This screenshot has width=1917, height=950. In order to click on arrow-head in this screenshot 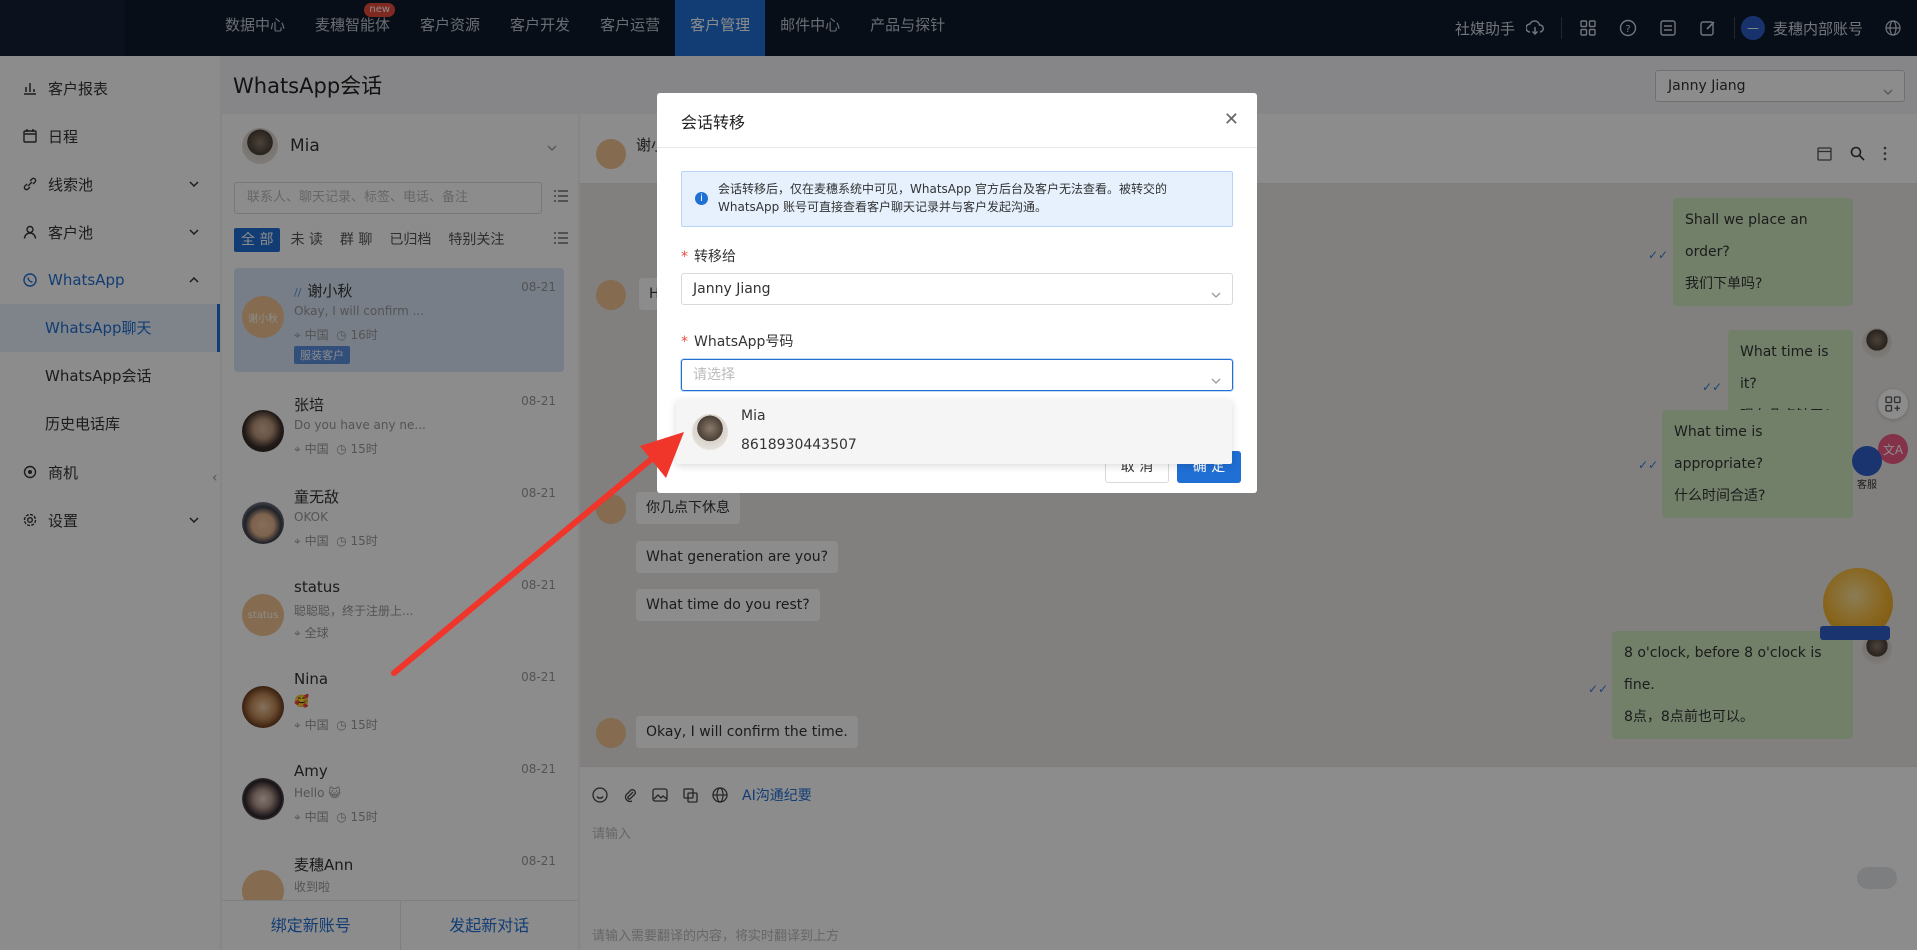, I will do `click(662, 455)`.